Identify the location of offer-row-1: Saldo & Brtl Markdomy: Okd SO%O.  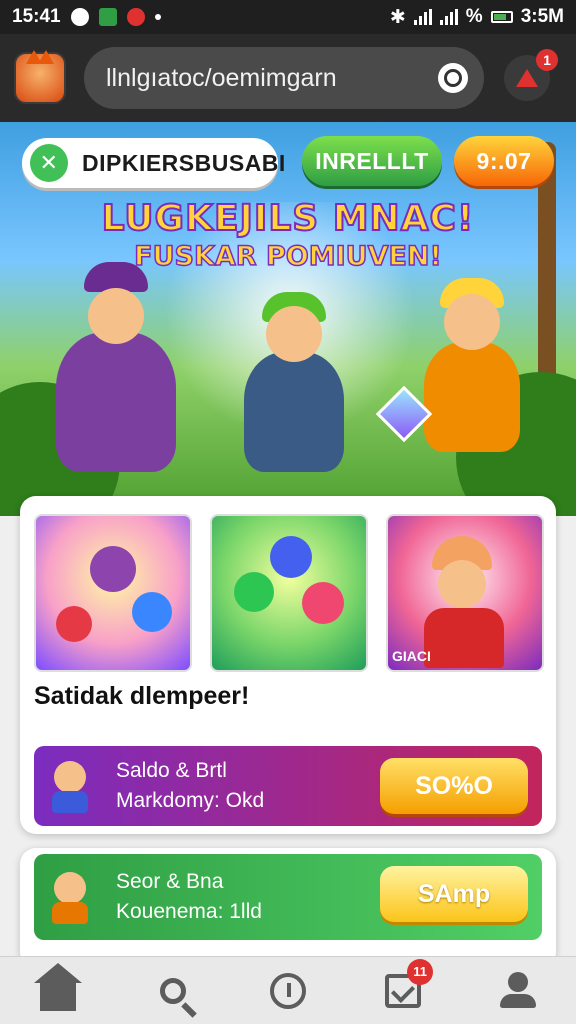
(288, 786).